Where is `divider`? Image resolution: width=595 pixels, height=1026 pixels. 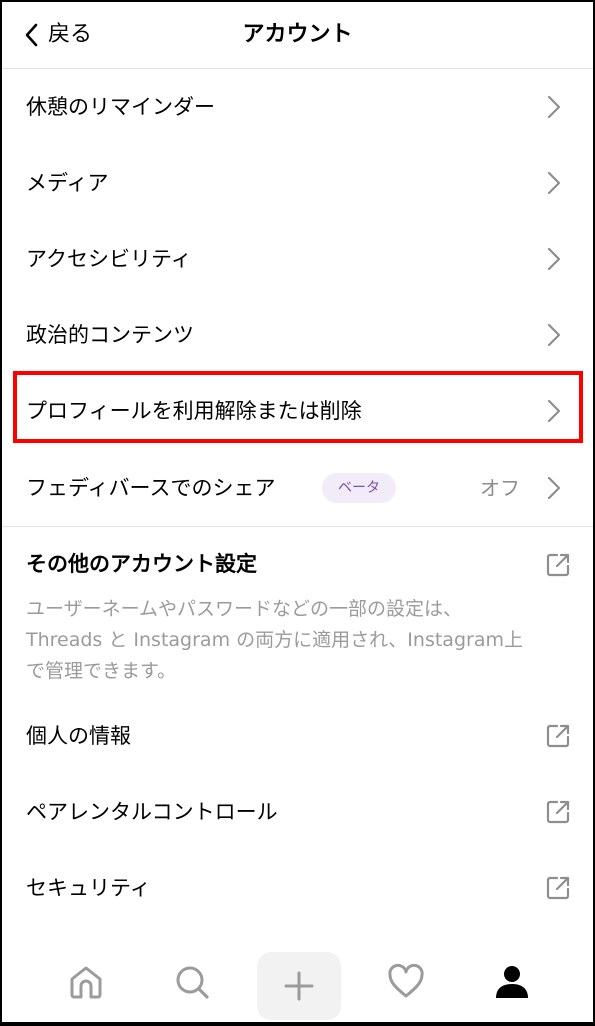
divider is located at coordinates (297, 526).